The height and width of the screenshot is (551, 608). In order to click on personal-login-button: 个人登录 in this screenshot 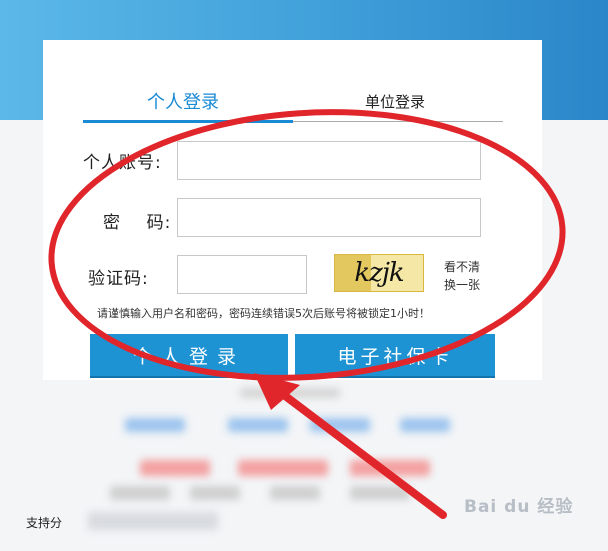, I will do `click(189, 355)`.